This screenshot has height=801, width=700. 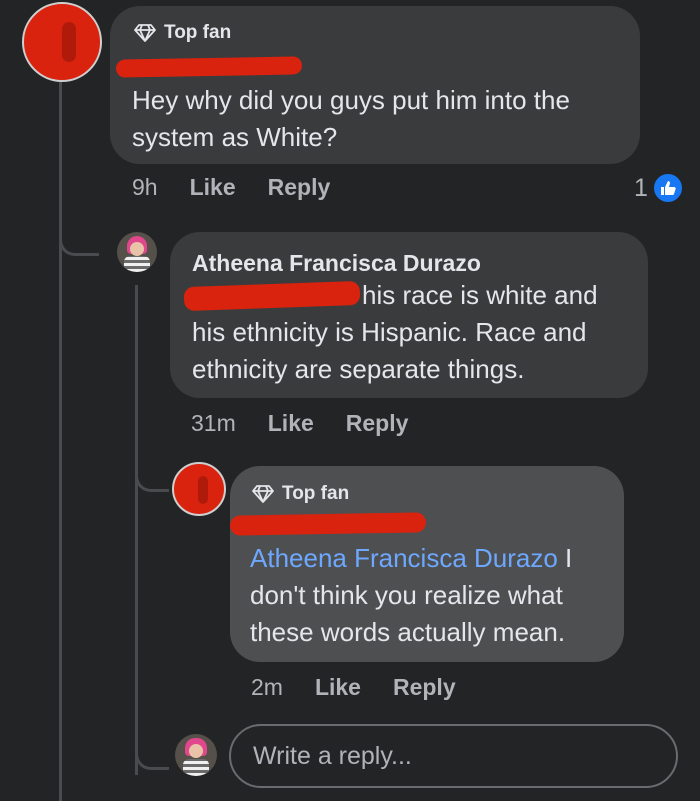 I want to click on comment-actions-3: 2m Like Reply, so click(x=369, y=687).